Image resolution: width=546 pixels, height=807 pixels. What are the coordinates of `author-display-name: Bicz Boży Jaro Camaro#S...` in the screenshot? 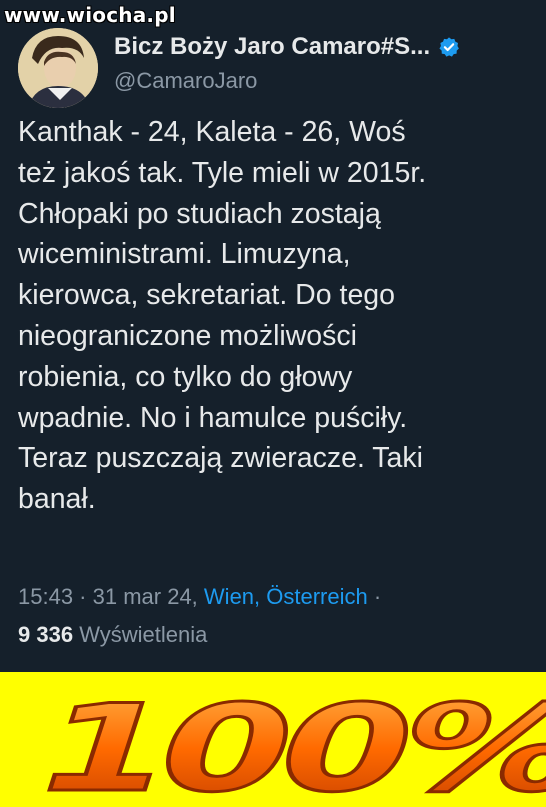 It's located at (272, 47).